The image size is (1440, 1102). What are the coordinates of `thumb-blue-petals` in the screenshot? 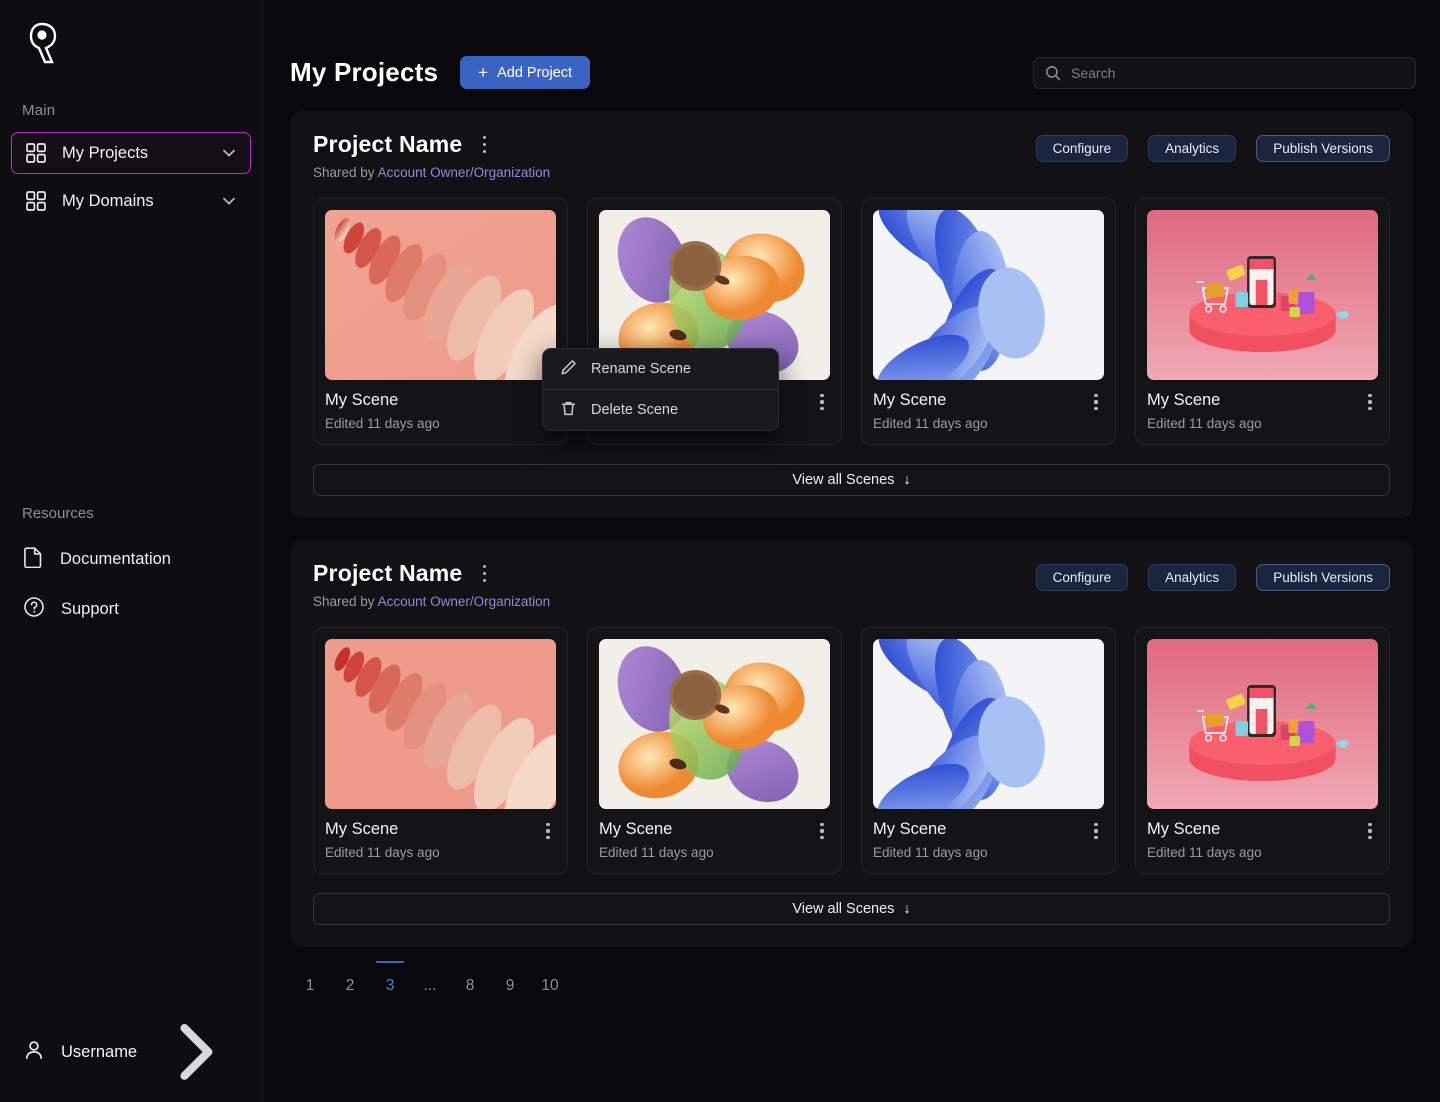 It's located at (988, 724).